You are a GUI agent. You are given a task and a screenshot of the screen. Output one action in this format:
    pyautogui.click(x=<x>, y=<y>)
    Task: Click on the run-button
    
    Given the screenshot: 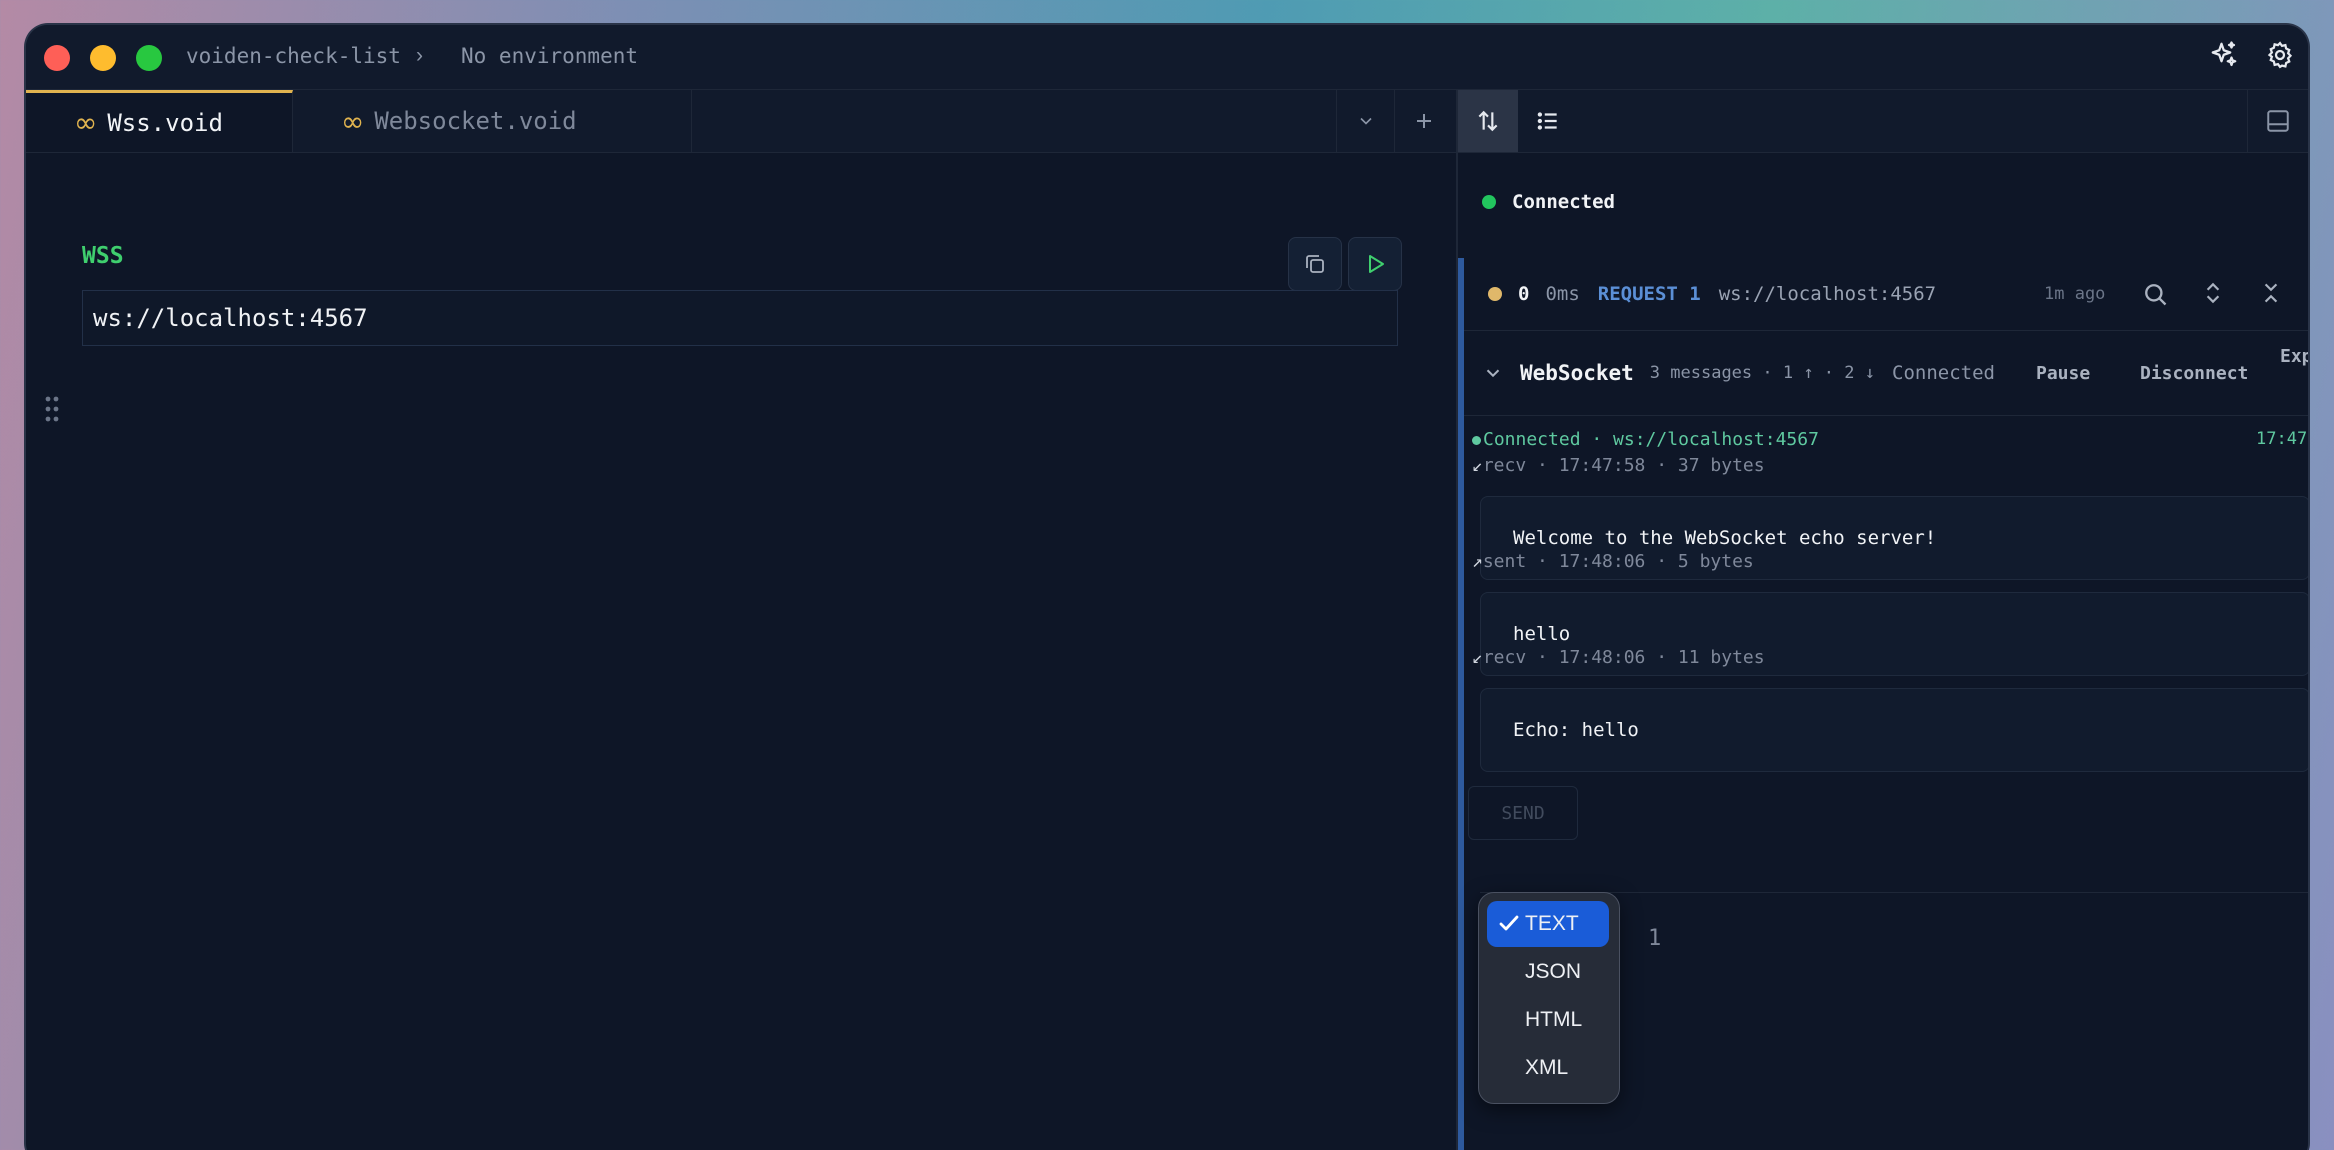 What is the action you would take?
    pyautogui.click(x=1375, y=264)
    